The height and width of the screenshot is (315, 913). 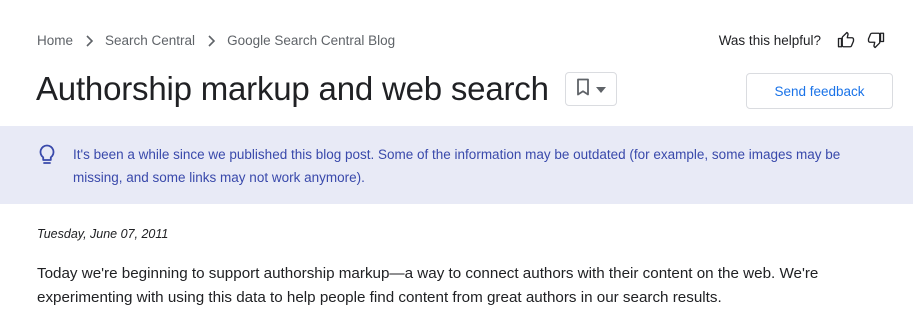 What do you see at coordinates (55, 40) in the screenshot?
I see `breadcrumb-home: Home` at bounding box center [55, 40].